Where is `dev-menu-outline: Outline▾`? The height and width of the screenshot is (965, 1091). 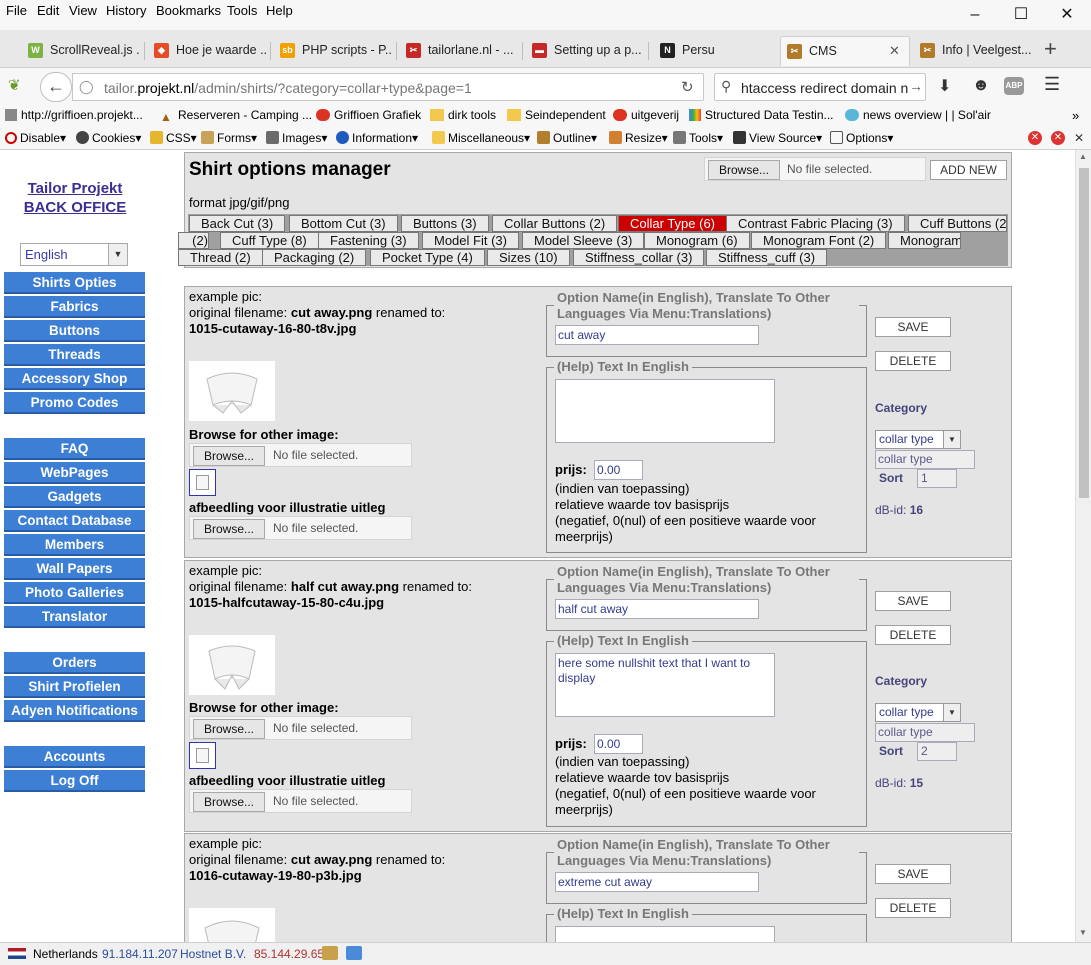 dev-menu-outline: Outline▾ is located at coordinates (567, 138).